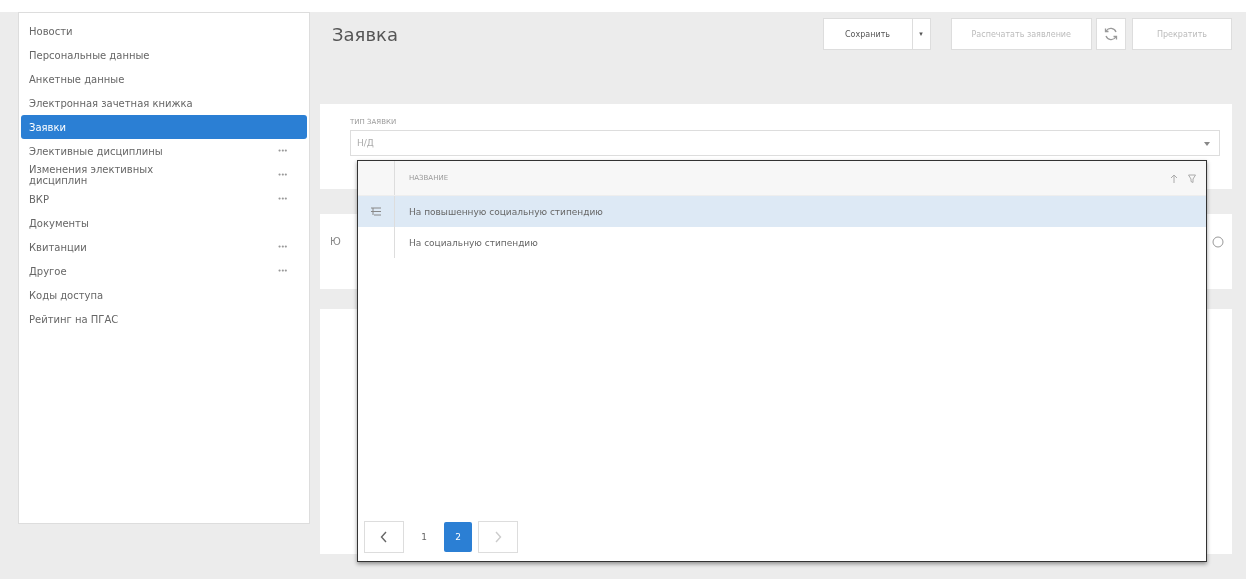 The width and height of the screenshot is (1246, 579). Describe the element at coordinates (164, 31) in the screenshot. I see `sidebar-item: Новости` at that location.